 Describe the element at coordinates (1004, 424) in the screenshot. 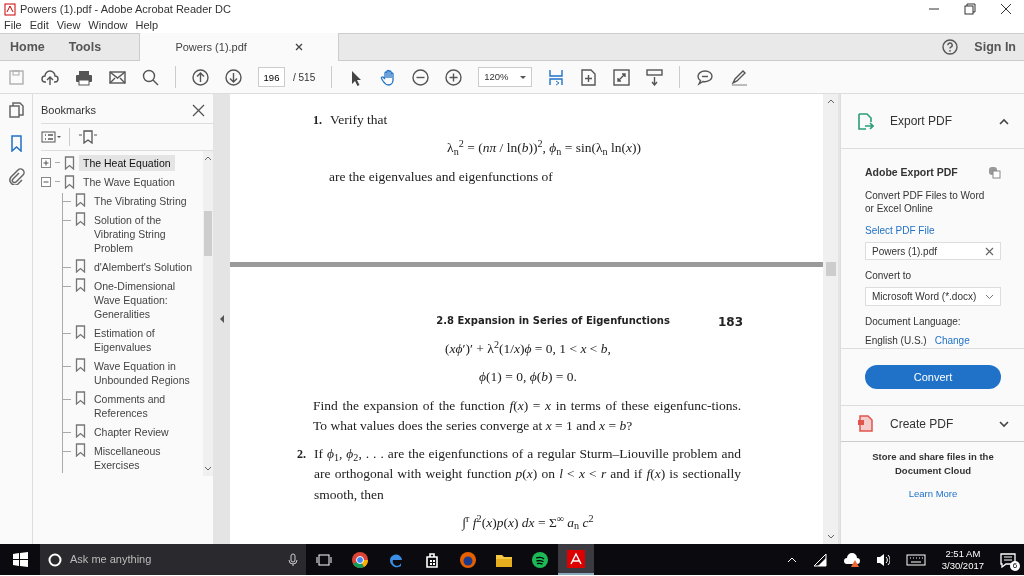

I see `chevron-down-icon` at that location.